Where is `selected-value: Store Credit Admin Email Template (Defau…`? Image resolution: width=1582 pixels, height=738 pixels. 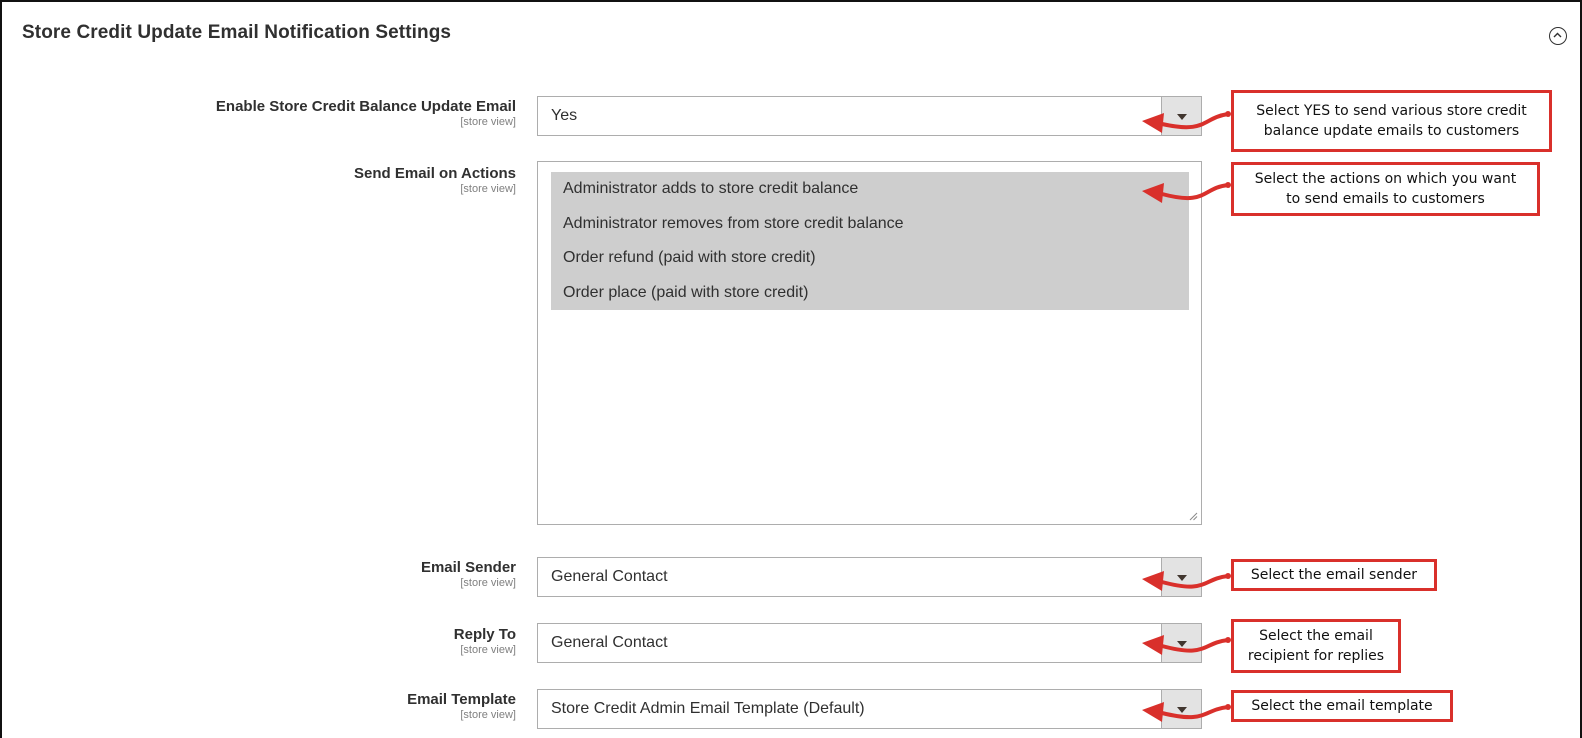 selected-value: Store Credit Admin Email Template (Defau… is located at coordinates (708, 708).